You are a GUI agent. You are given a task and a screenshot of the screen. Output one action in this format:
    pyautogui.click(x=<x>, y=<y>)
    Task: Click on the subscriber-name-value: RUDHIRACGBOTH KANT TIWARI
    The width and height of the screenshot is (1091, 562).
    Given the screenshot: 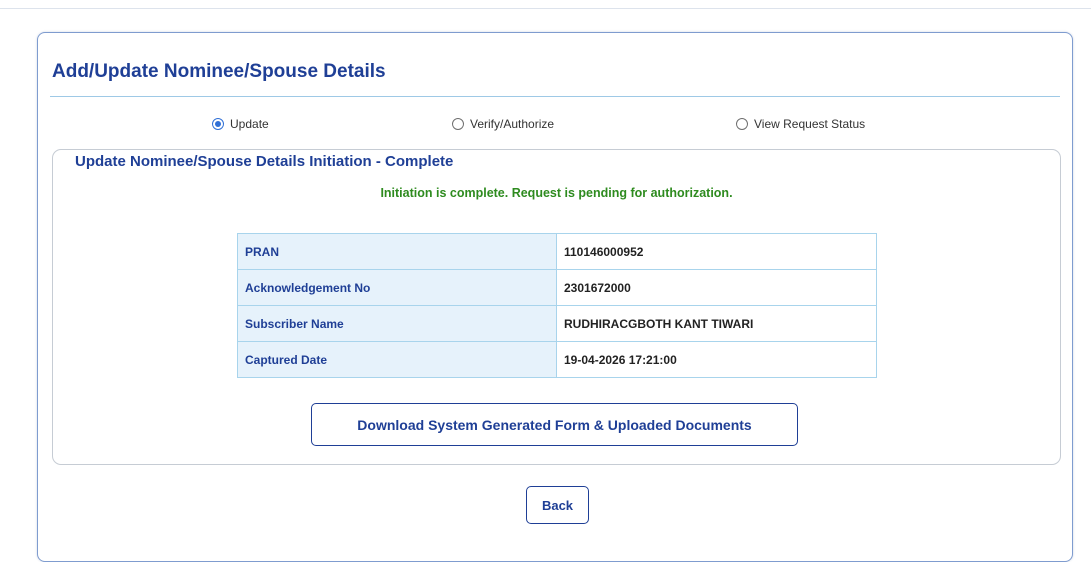 What is the action you would take?
    pyautogui.click(x=716, y=323)
    